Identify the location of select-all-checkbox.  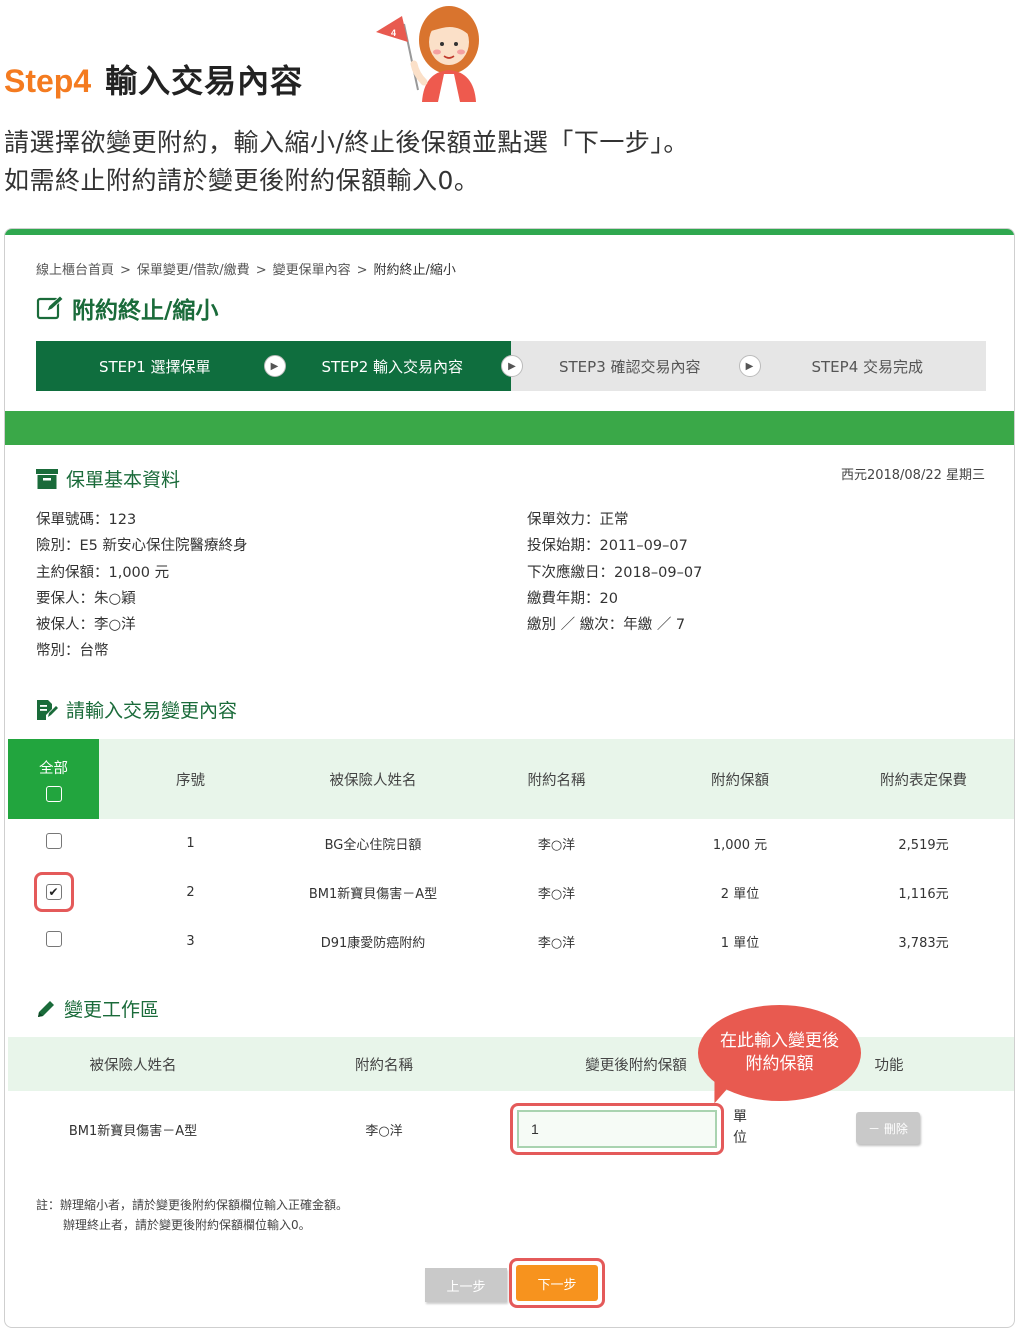
(53, 793).